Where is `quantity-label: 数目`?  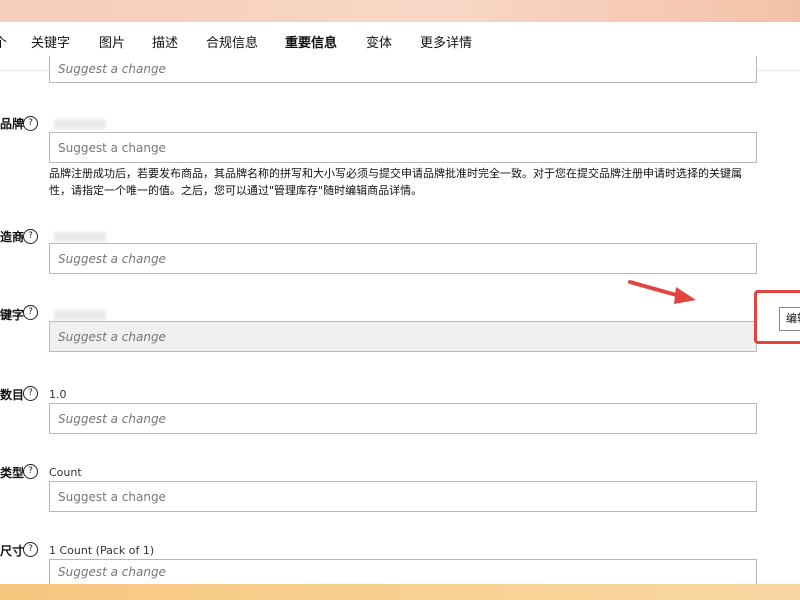 quantity-label: 数目 is located at coordinates (12, 395).